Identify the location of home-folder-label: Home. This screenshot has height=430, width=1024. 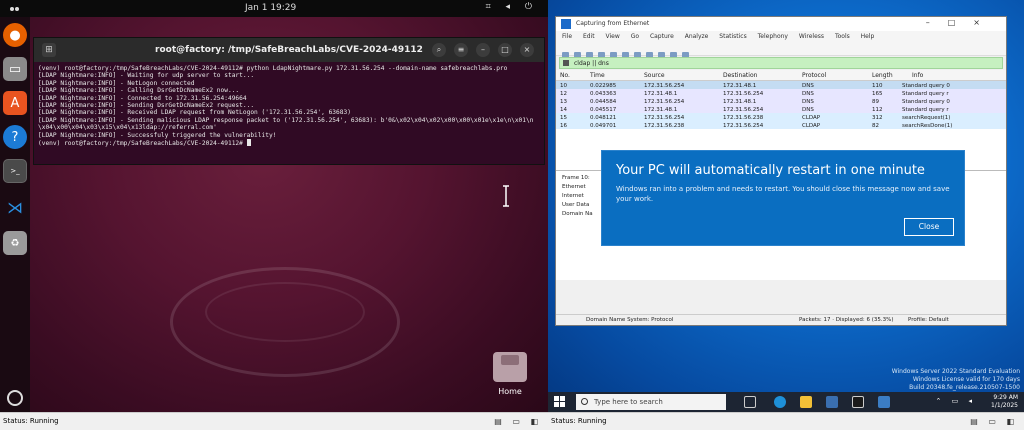
(510, 391).